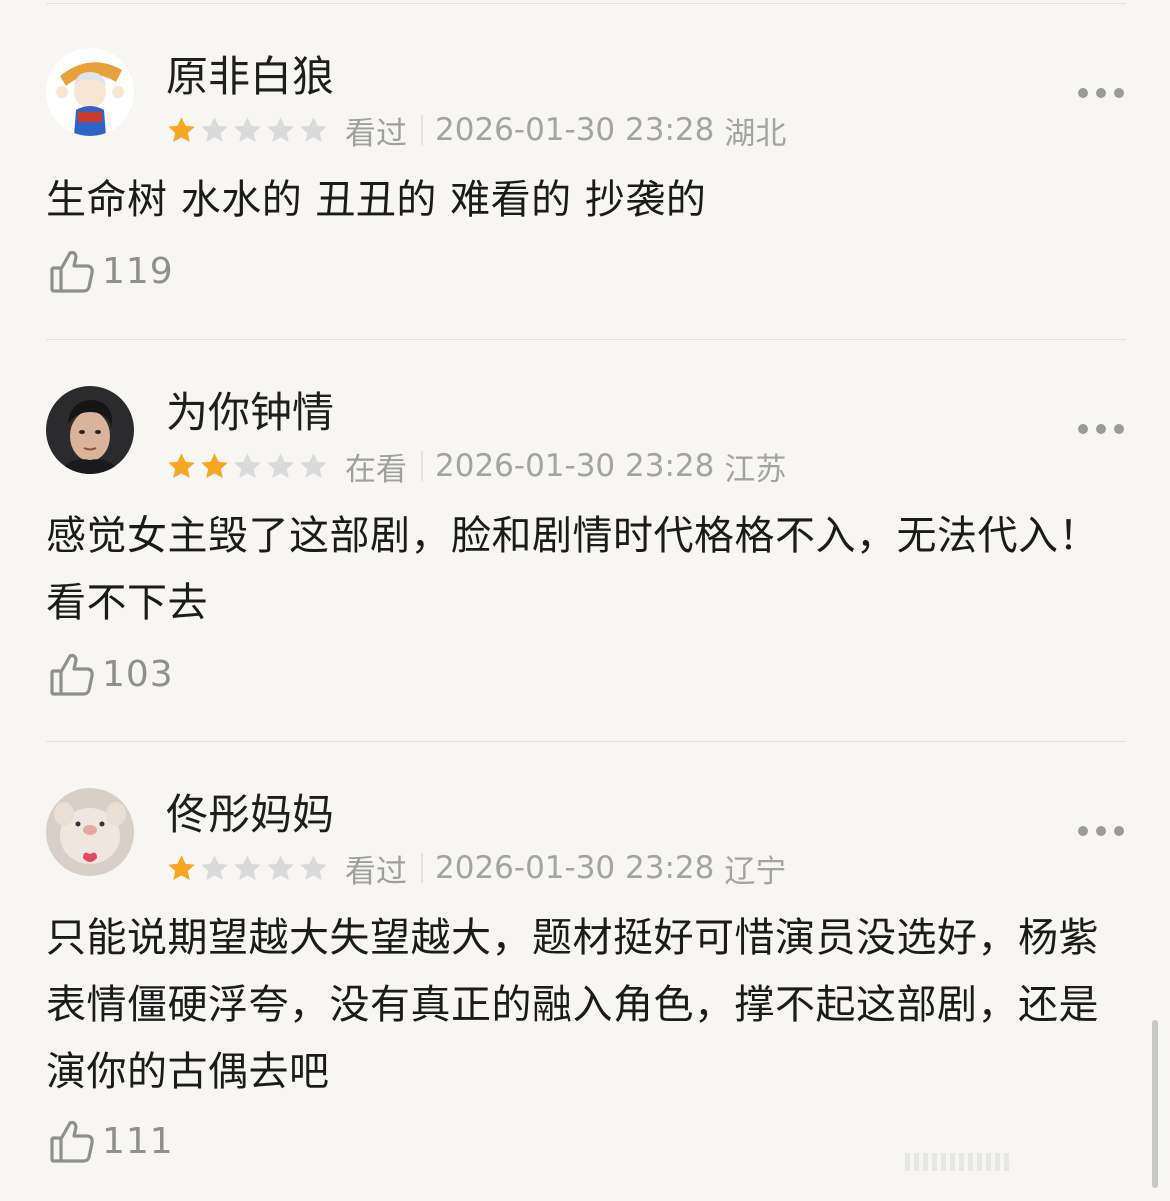  I want to click on username: 为你钟情, so click(250, 413).